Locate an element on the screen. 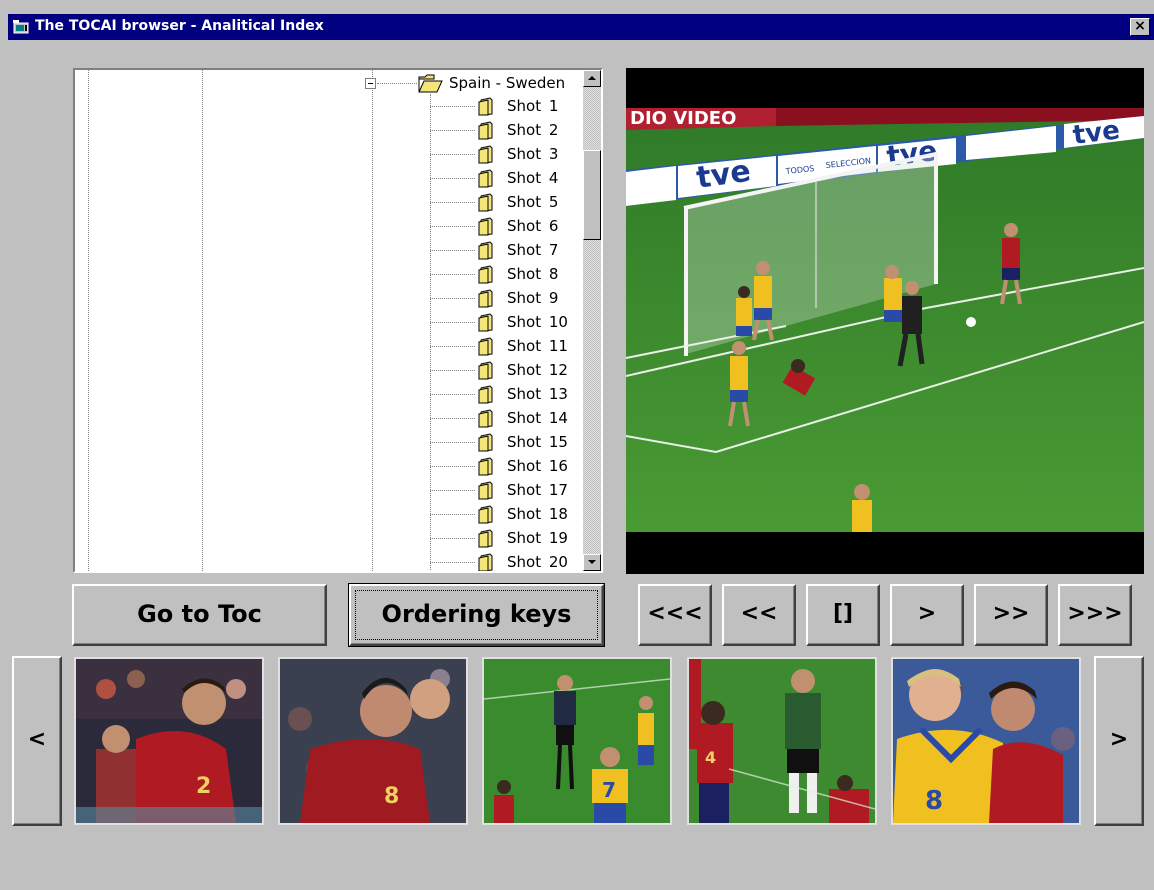  shot-label: Shot 19 is located at coordinates (537, 538).